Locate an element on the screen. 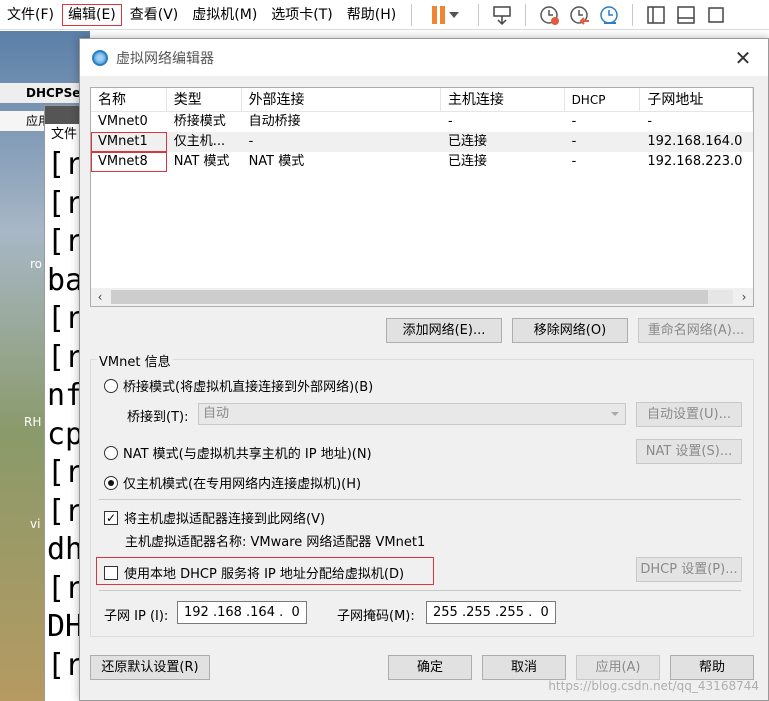 The image size is (769, 701). column-header-external: 外部连接 is located at coordinates (341, 99).